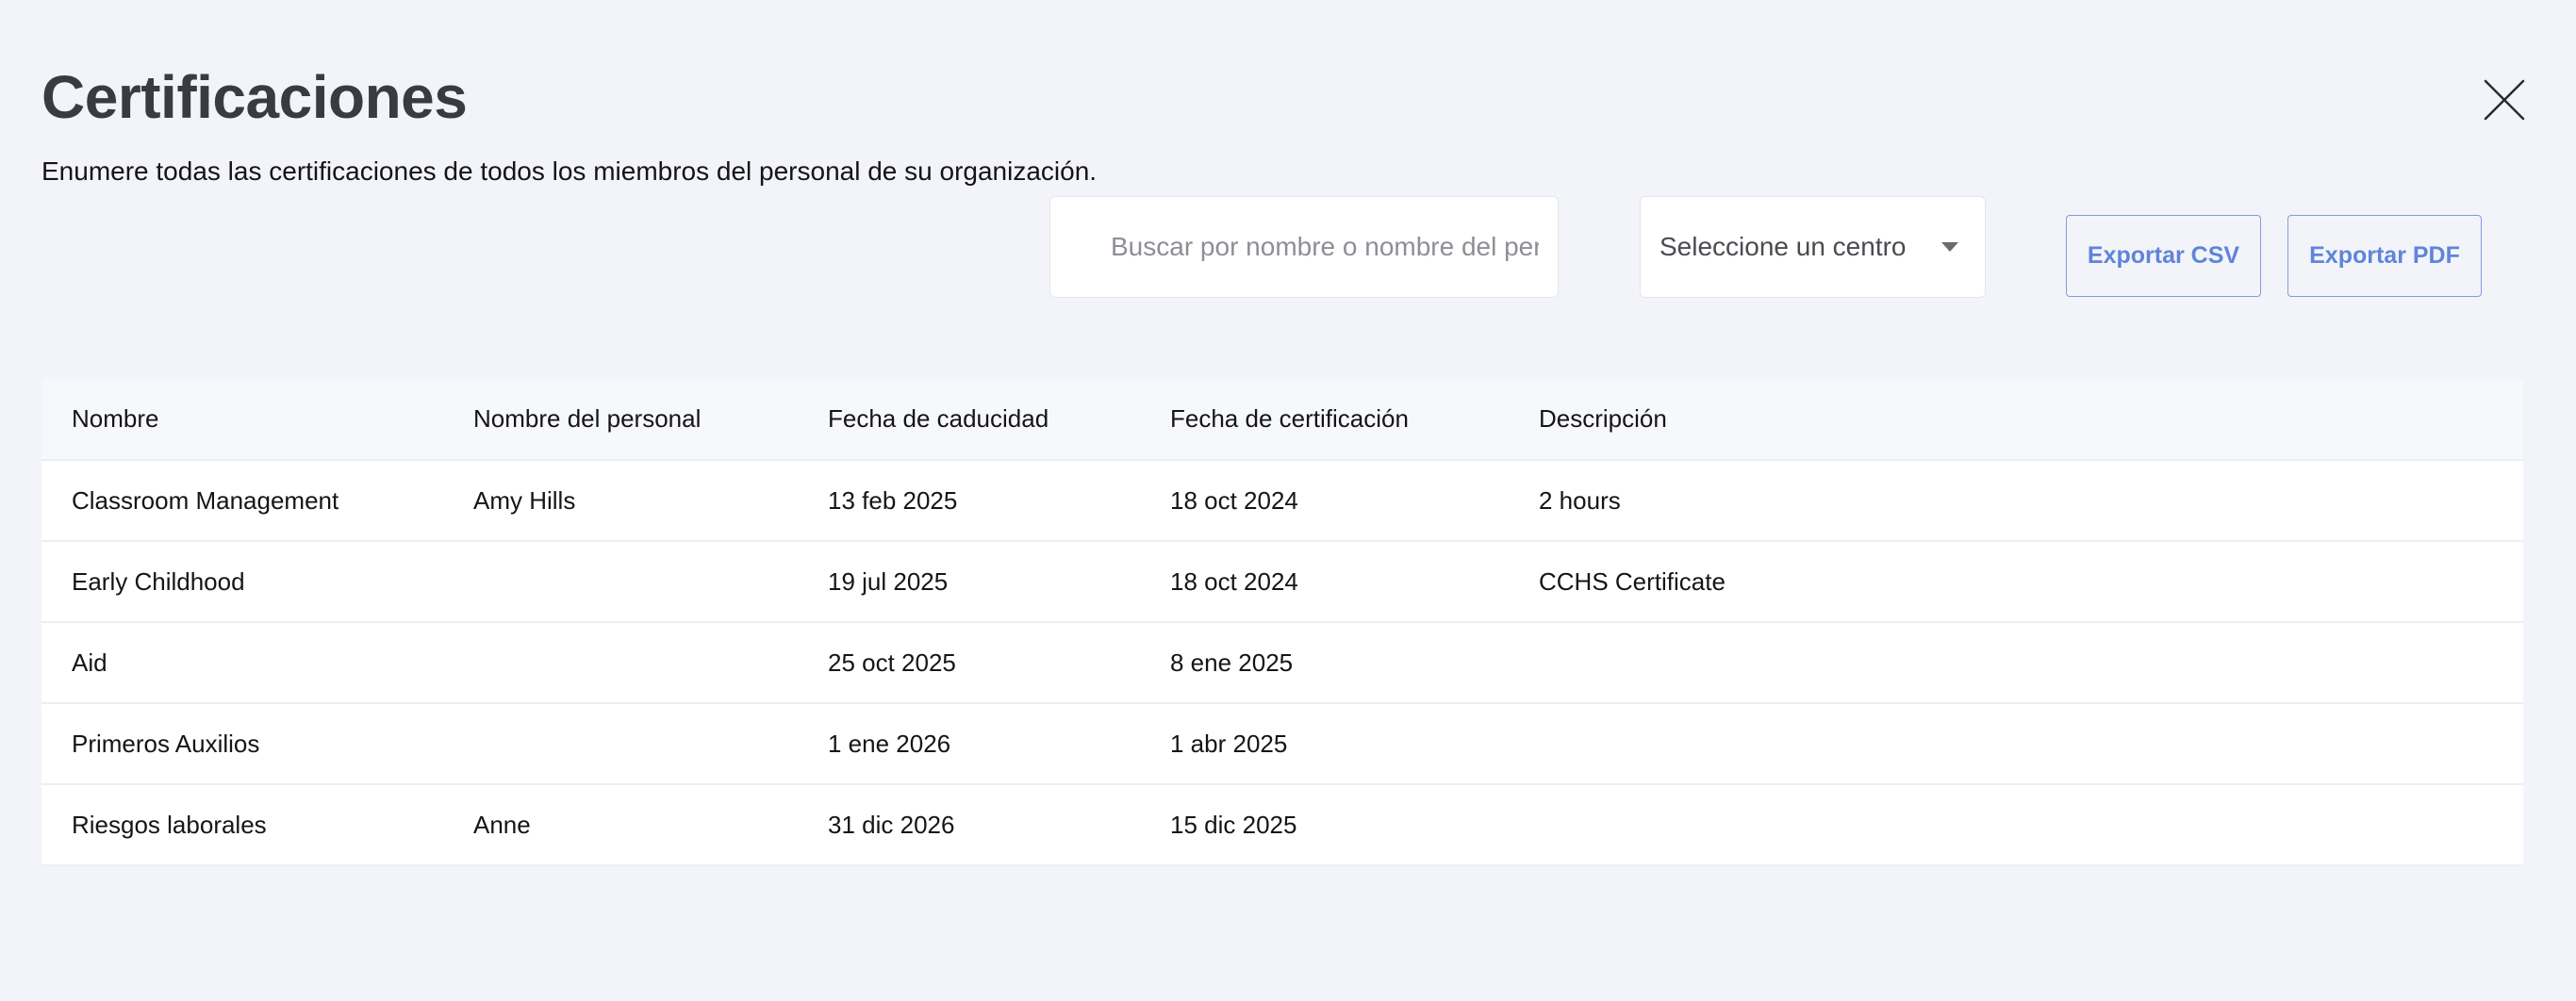 The image size is (2576, 1001). What do you see at coordinates (254, 97) in the screenshot?
I see `page-title: Certificaciones` at bounding box center [254, 97].